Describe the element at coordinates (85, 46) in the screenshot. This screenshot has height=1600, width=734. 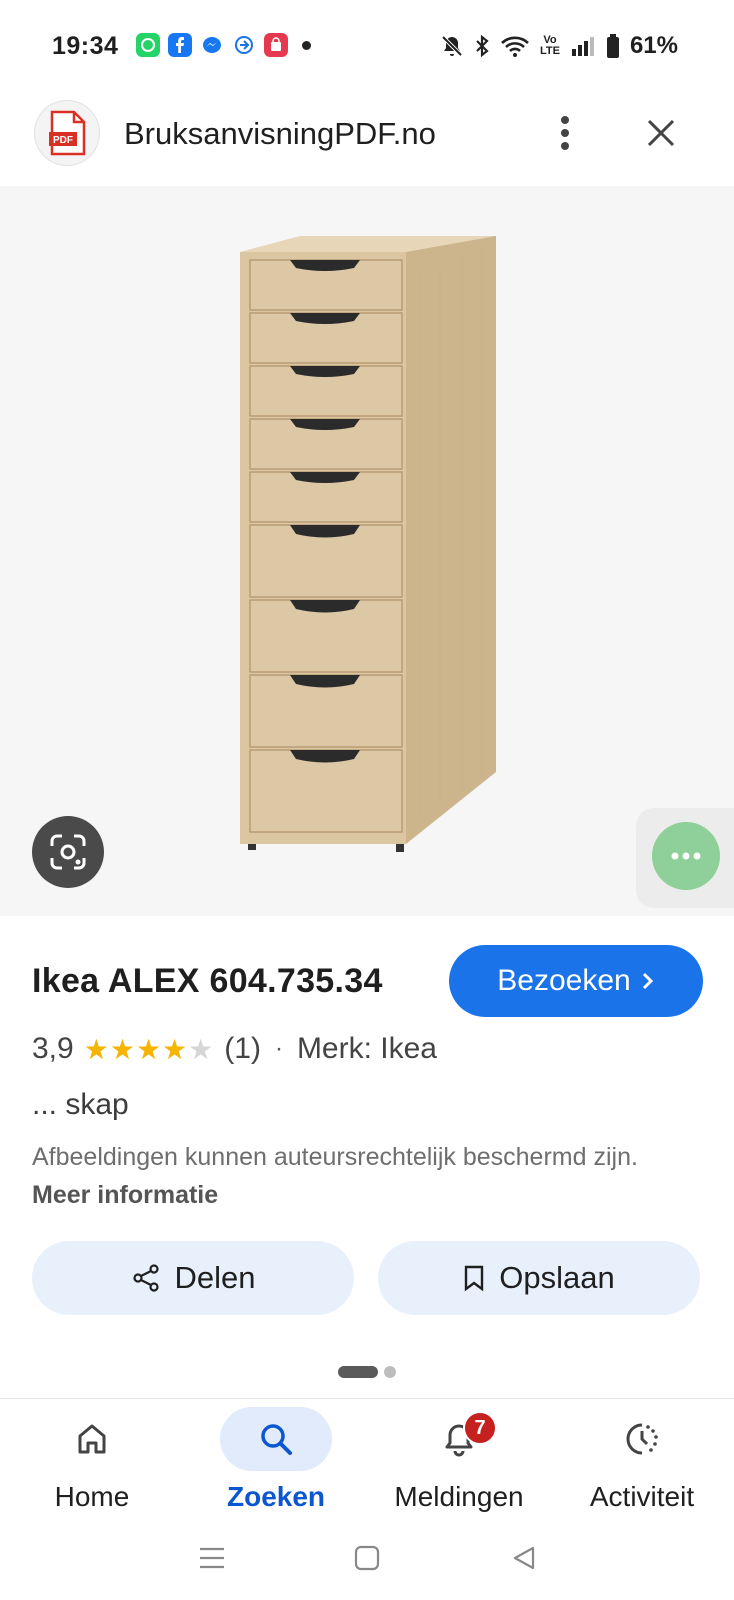
I see `status-time: 19:34` at that location.